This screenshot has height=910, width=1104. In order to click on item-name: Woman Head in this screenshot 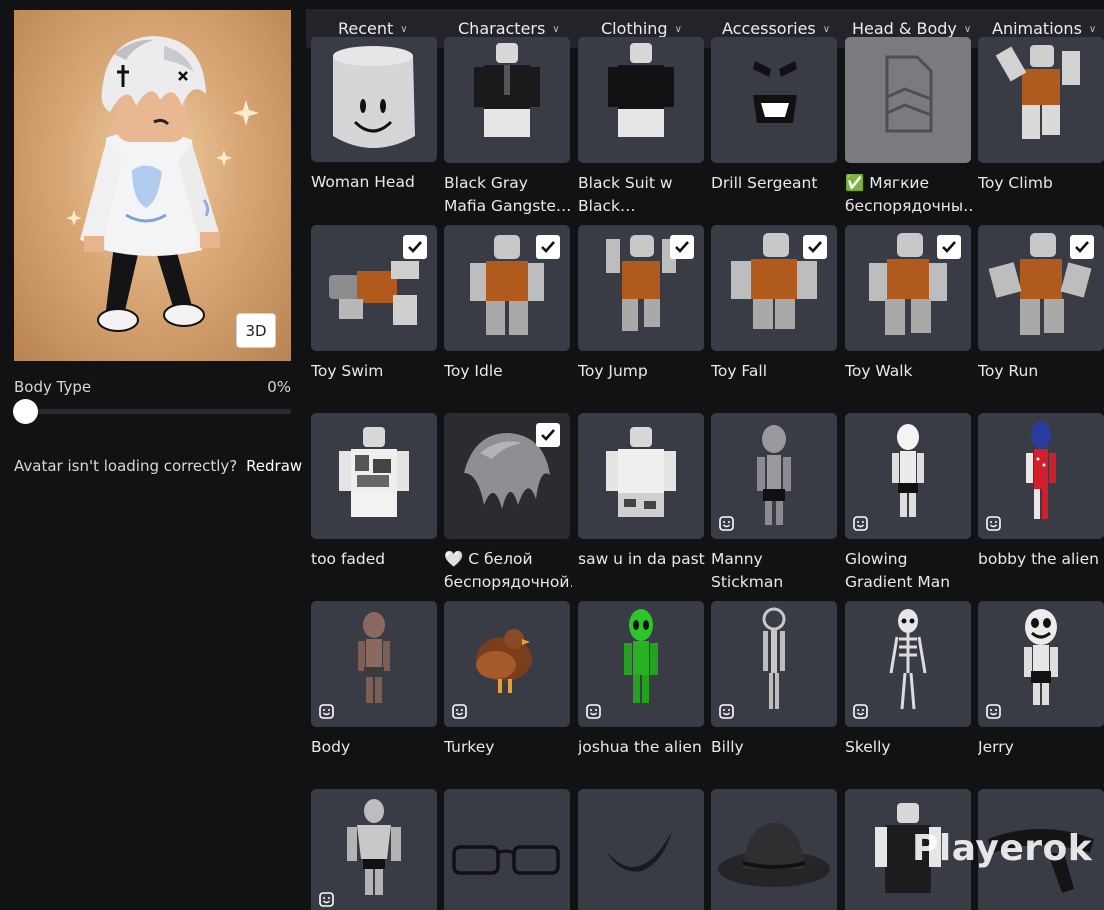, I will do `click(363, 182)`.